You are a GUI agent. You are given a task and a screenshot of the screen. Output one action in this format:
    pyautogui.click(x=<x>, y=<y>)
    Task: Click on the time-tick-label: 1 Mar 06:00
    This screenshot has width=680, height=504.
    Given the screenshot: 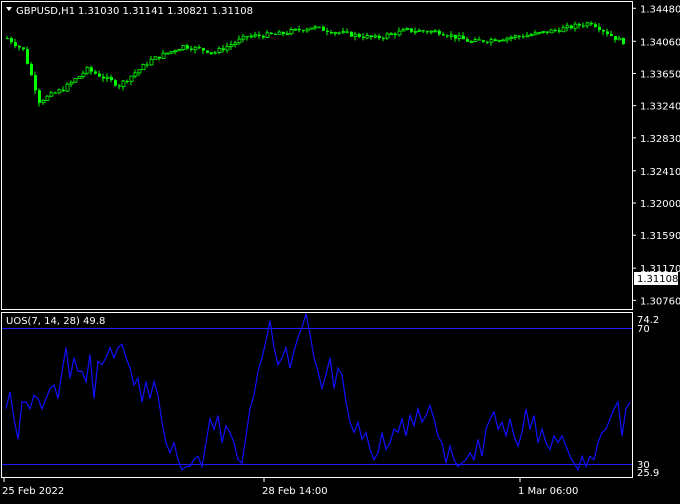 What is the action you would take?
    pyautogui.click(x=548, y=491)
    